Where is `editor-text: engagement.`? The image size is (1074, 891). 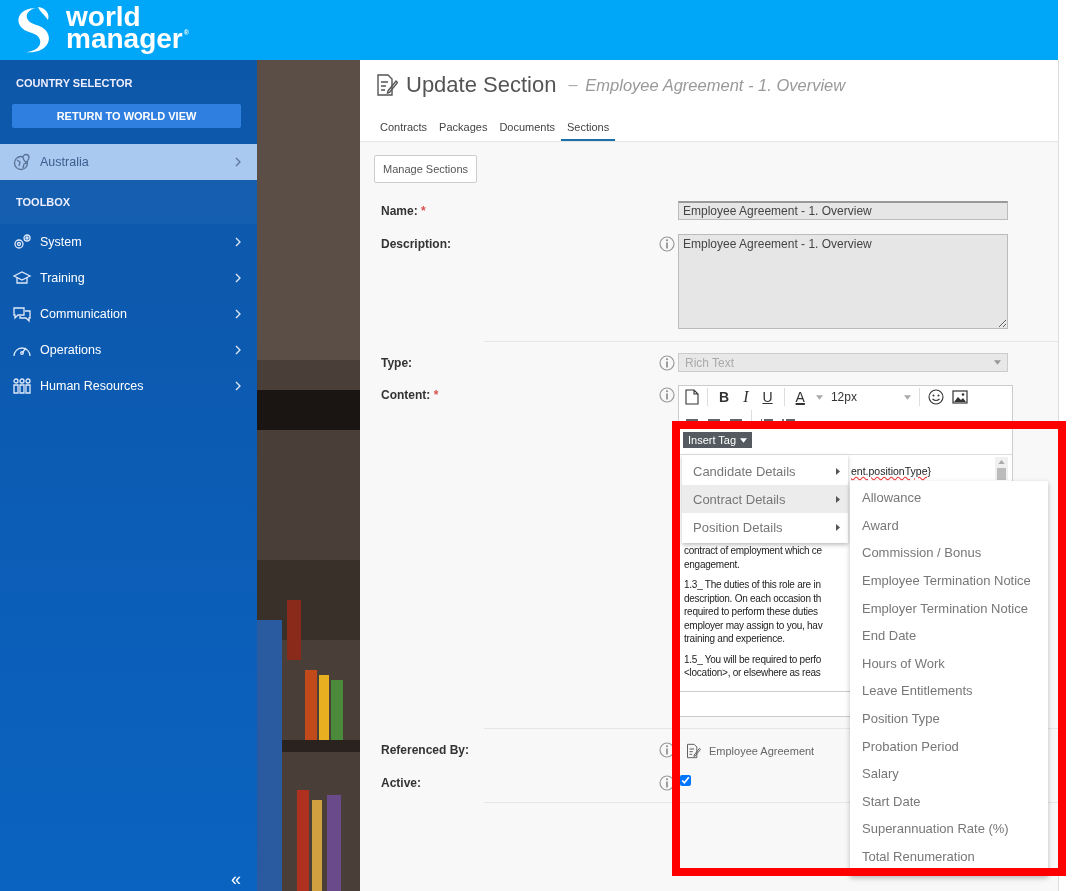 editor-text: engagement. is located at coordinates (712, 564).